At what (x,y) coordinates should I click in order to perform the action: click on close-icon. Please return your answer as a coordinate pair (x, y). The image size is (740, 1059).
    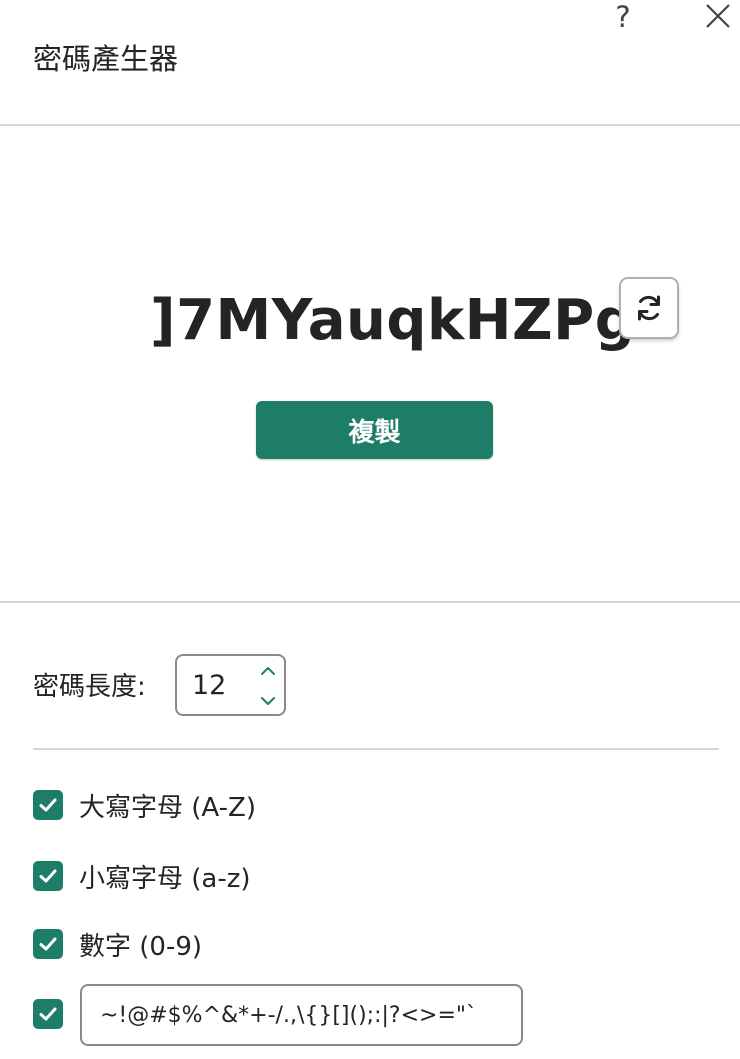
    Looking at the image, I should click on (718, 16).